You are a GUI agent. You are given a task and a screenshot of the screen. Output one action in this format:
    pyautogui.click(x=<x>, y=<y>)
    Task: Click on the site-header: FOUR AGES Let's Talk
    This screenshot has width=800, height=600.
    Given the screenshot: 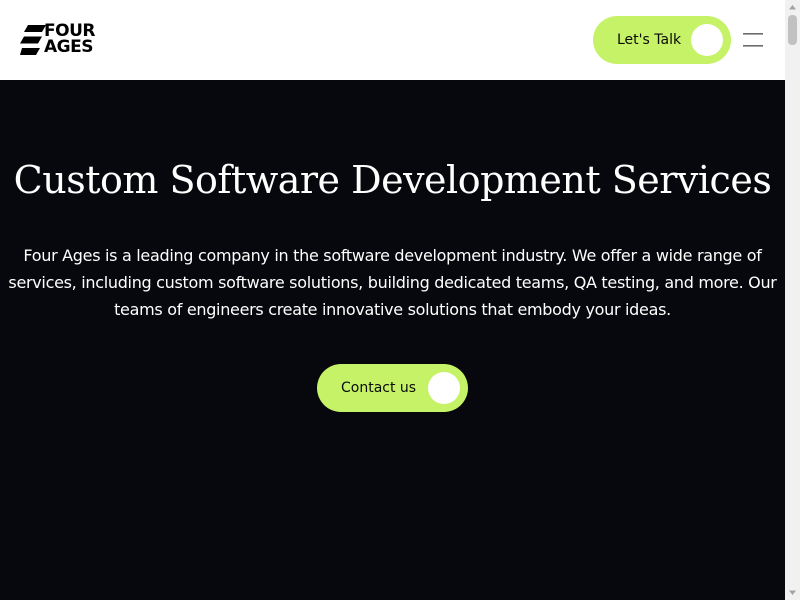 What is the action you would take?
    pyautogui.click(x=392, y=40)
    